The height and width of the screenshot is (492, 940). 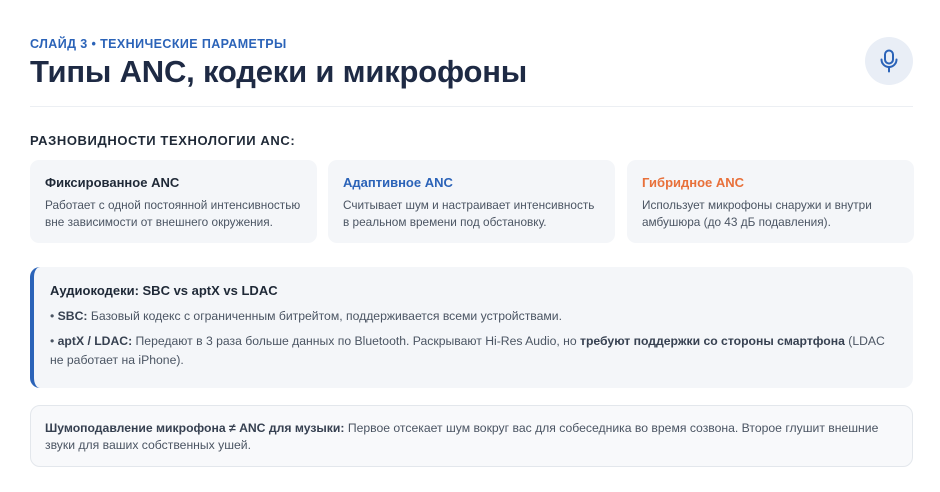 I want to click on codec-name: SBC:, so click(x=72, y=316).